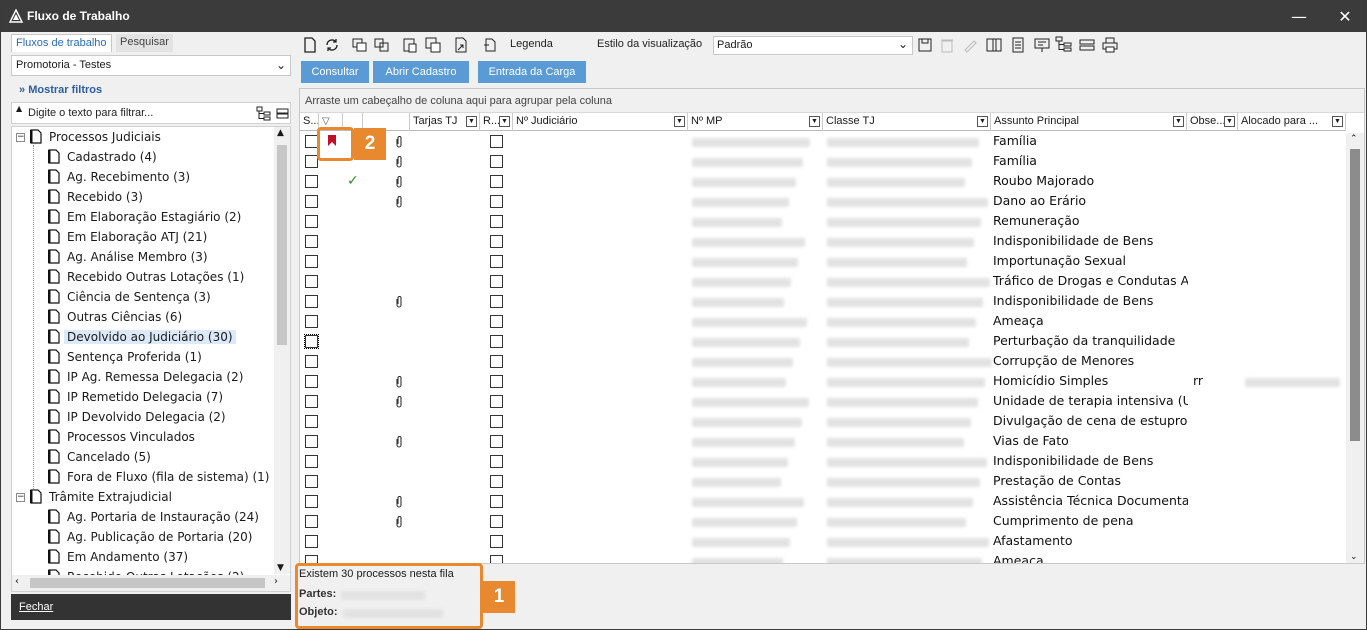 This screenshot has height=630, width=1367. I want to click on column-header: Nº MP ▼, so click(755, 122).